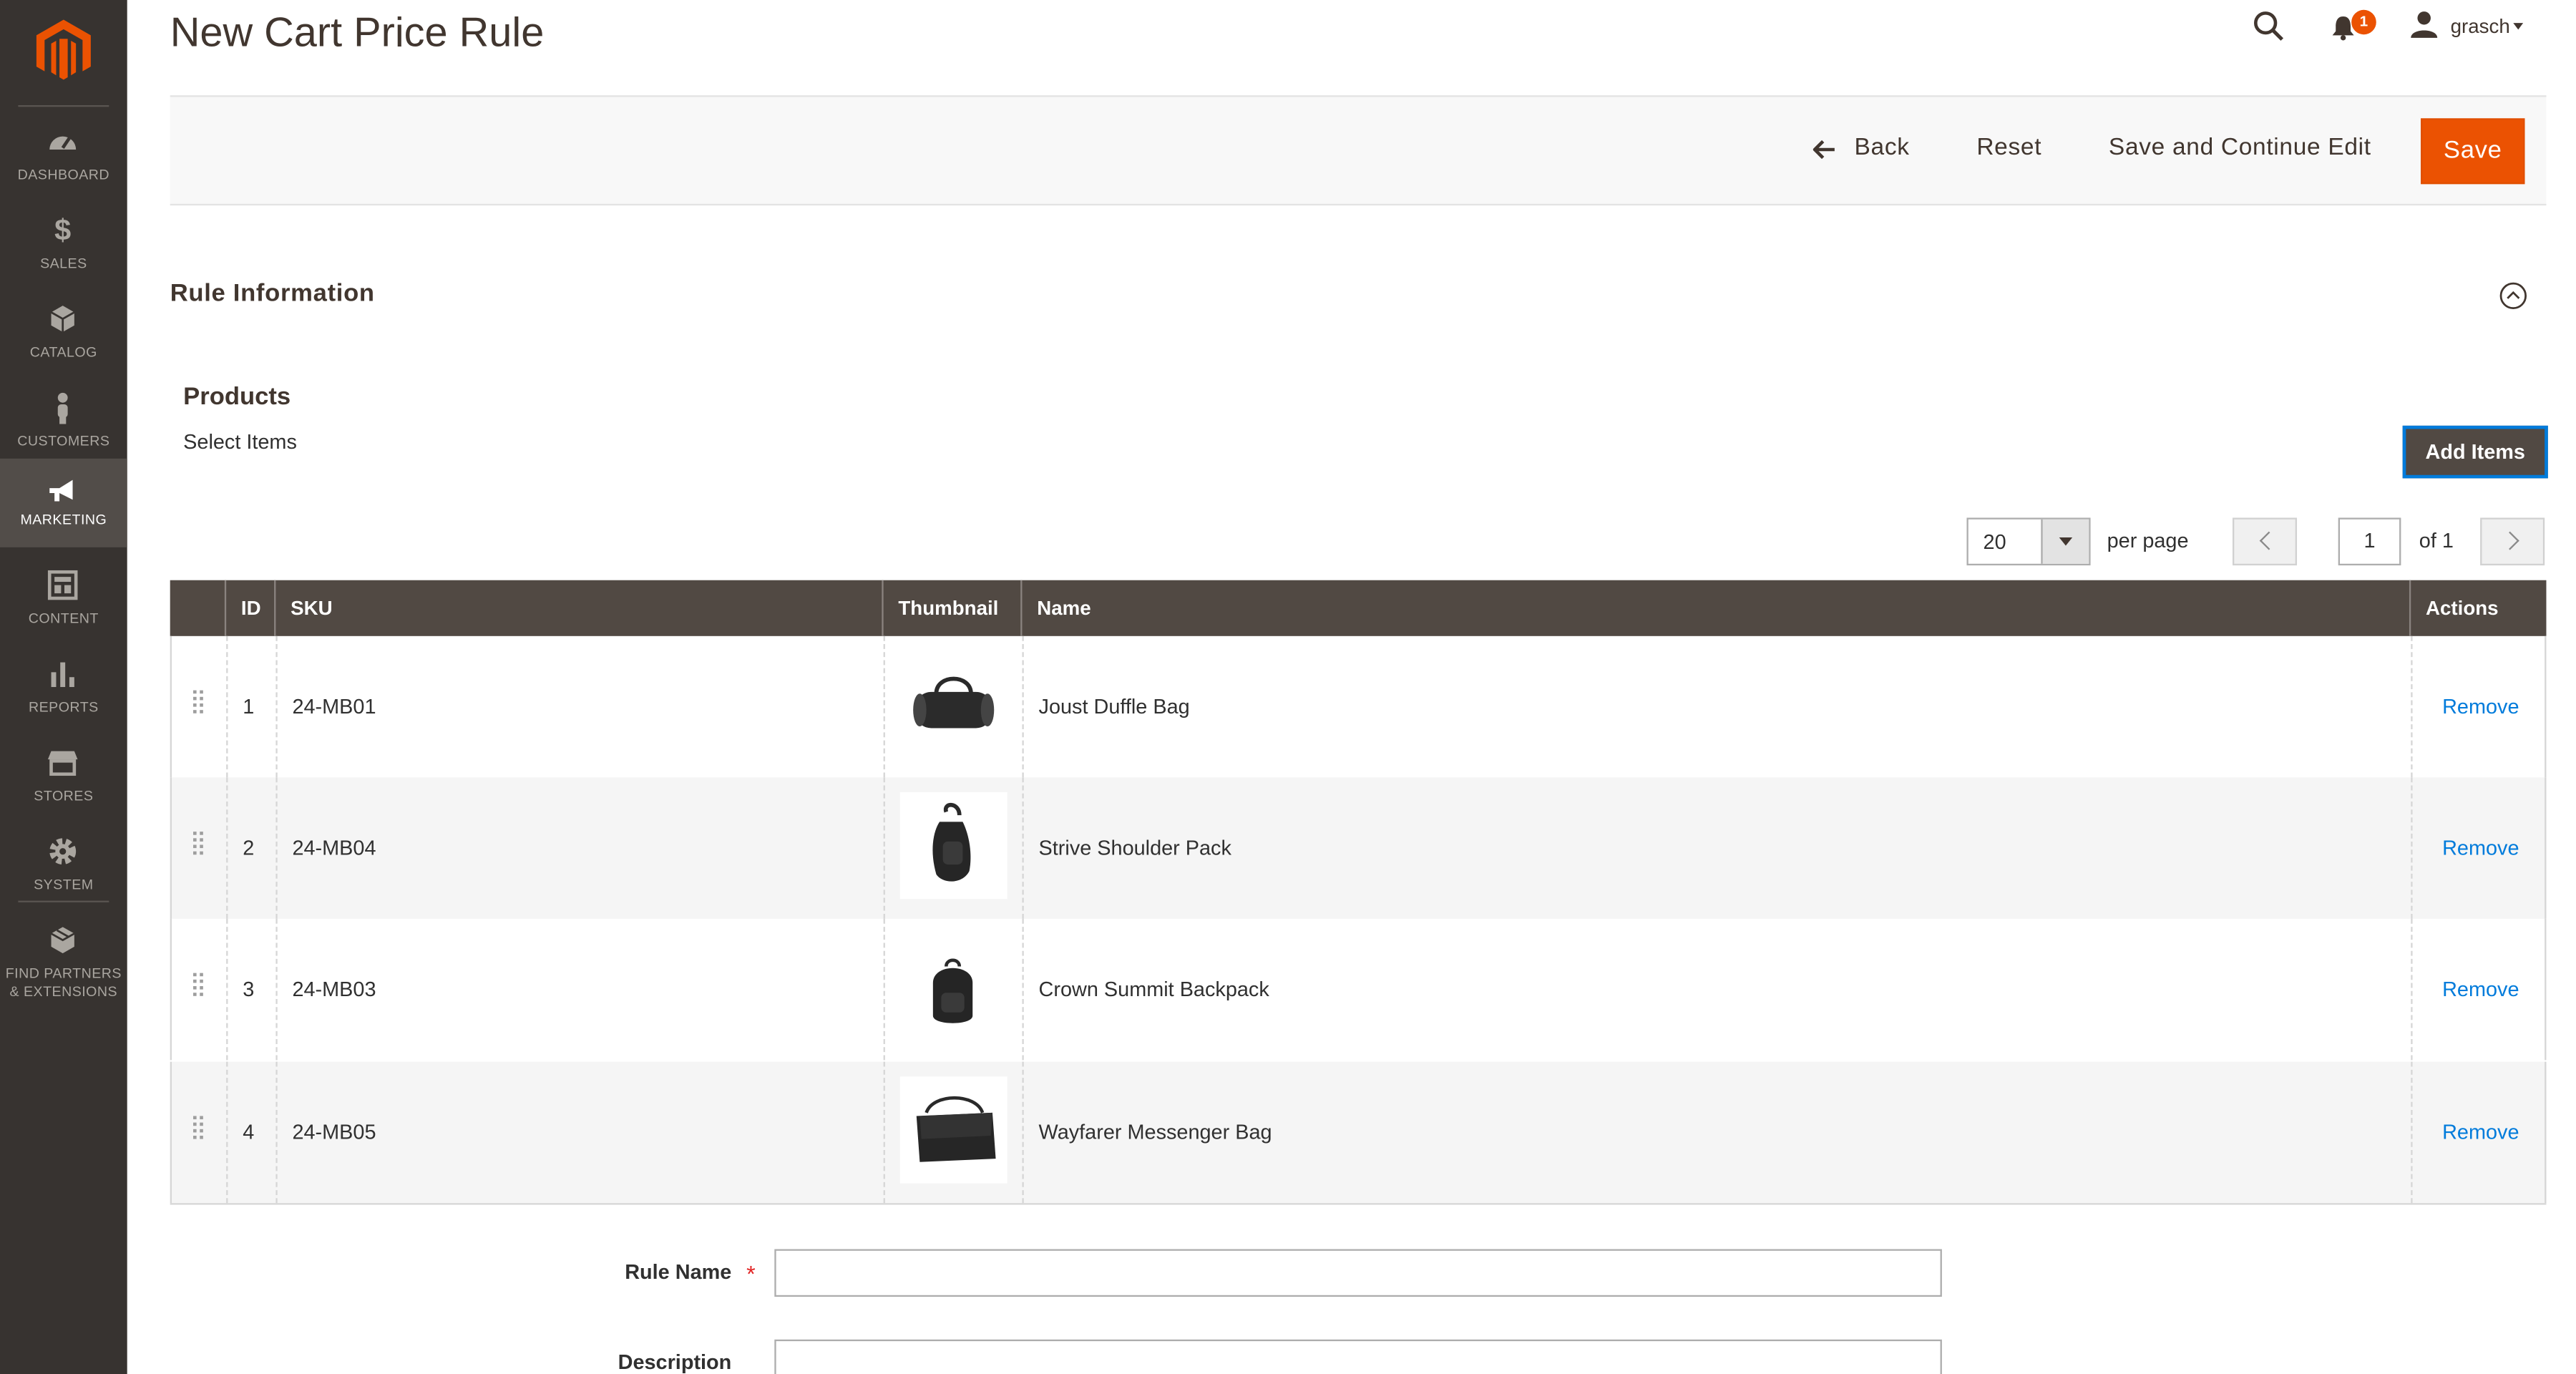  What do you see at coordinates (2514, 296) in the screenshot?
I see `collapse-section-icon` at bounding box center [2514, 296].